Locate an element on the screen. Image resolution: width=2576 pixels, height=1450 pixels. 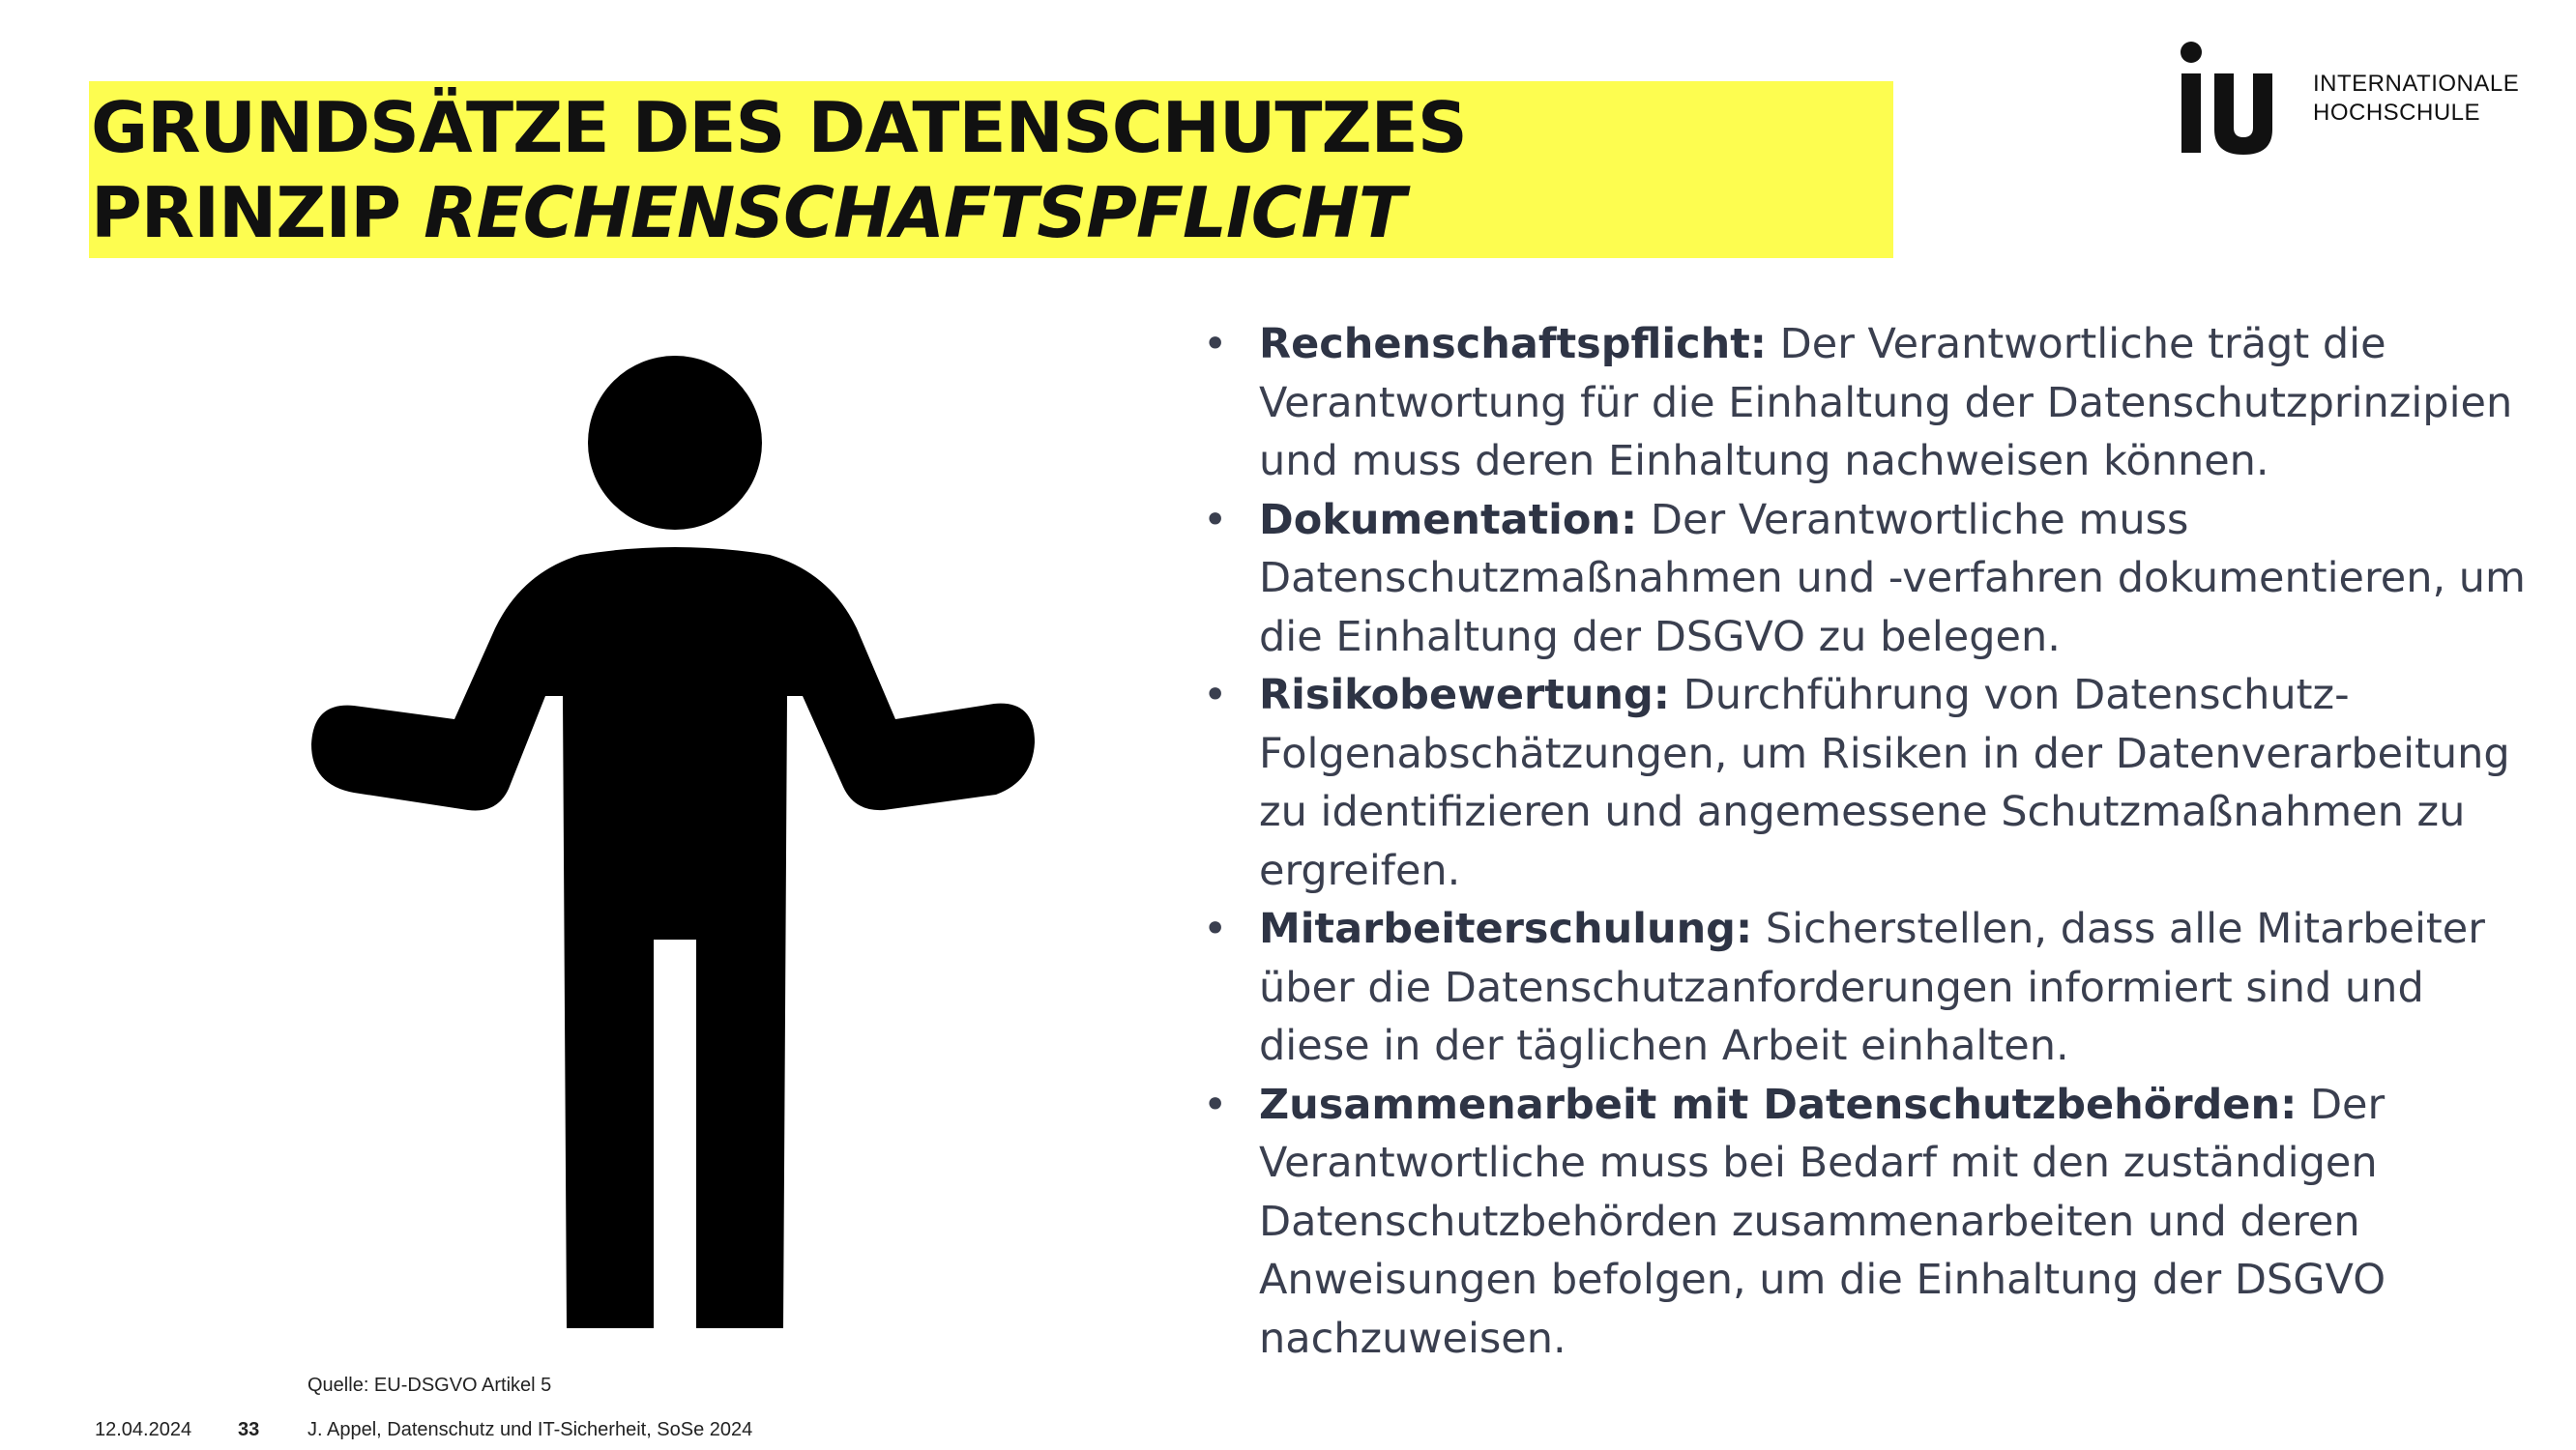
slide-title-line1: GRUNDSÄTZE DES DATENSCHUTZES is located at coordinates (779, 127).